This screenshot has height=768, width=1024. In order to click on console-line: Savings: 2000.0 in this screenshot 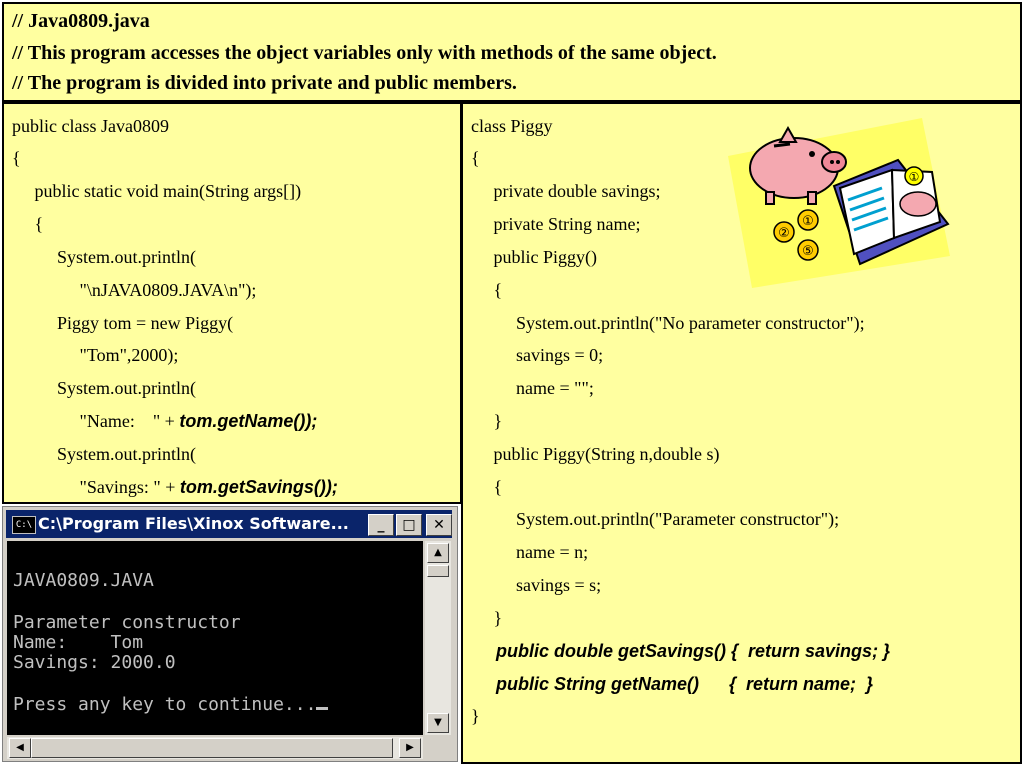, I will do `click(94, 662)`.